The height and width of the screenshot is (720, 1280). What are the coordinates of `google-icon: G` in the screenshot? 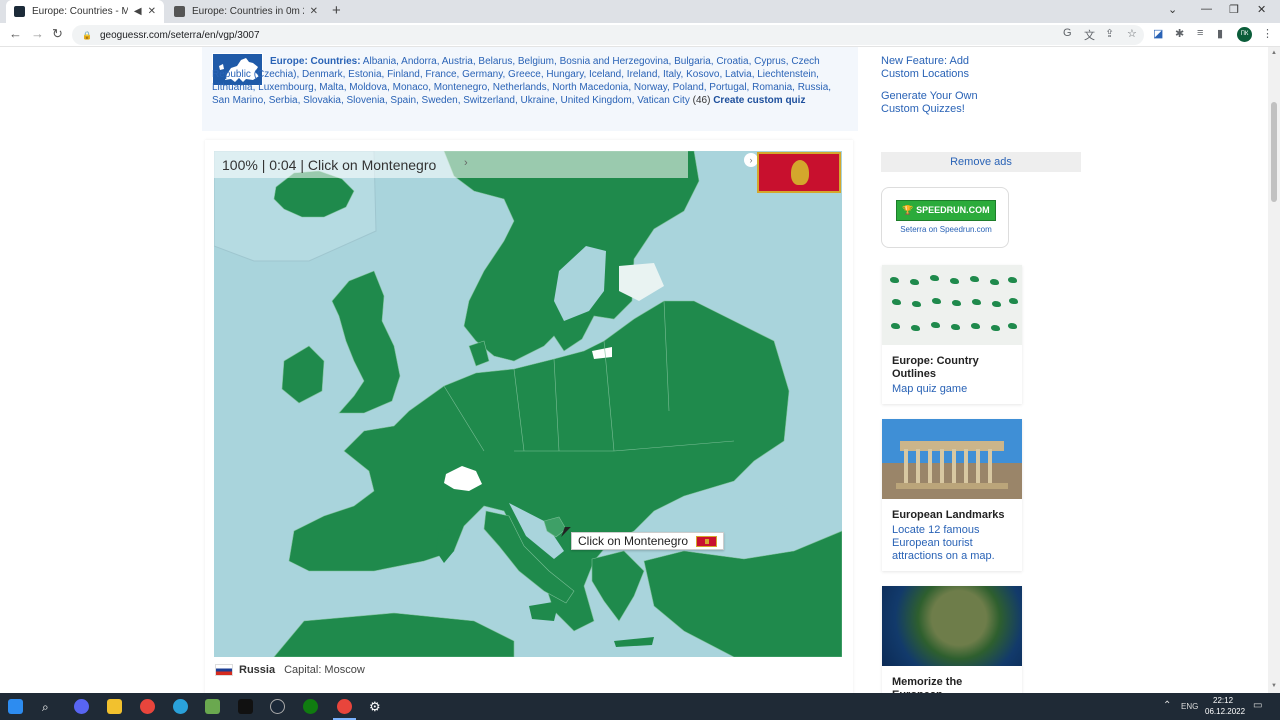 It's located at (1067, 33).